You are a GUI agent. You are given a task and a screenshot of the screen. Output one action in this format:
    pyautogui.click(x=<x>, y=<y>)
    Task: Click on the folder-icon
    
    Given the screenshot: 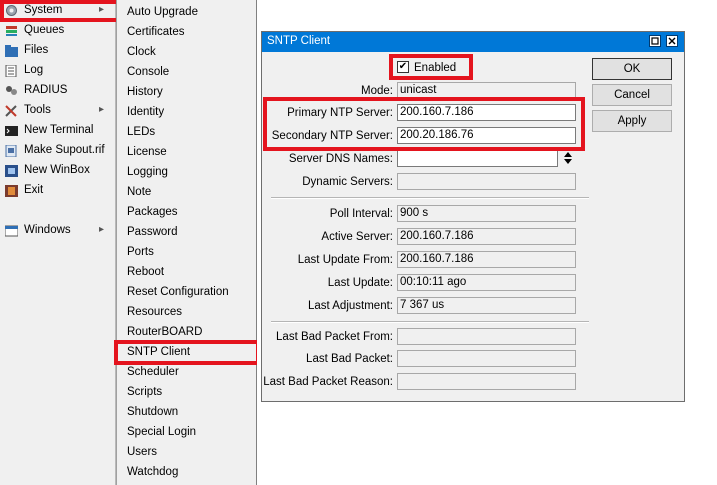 What is the action you would take?
    pyautogui.click(x=11, y=50)
    